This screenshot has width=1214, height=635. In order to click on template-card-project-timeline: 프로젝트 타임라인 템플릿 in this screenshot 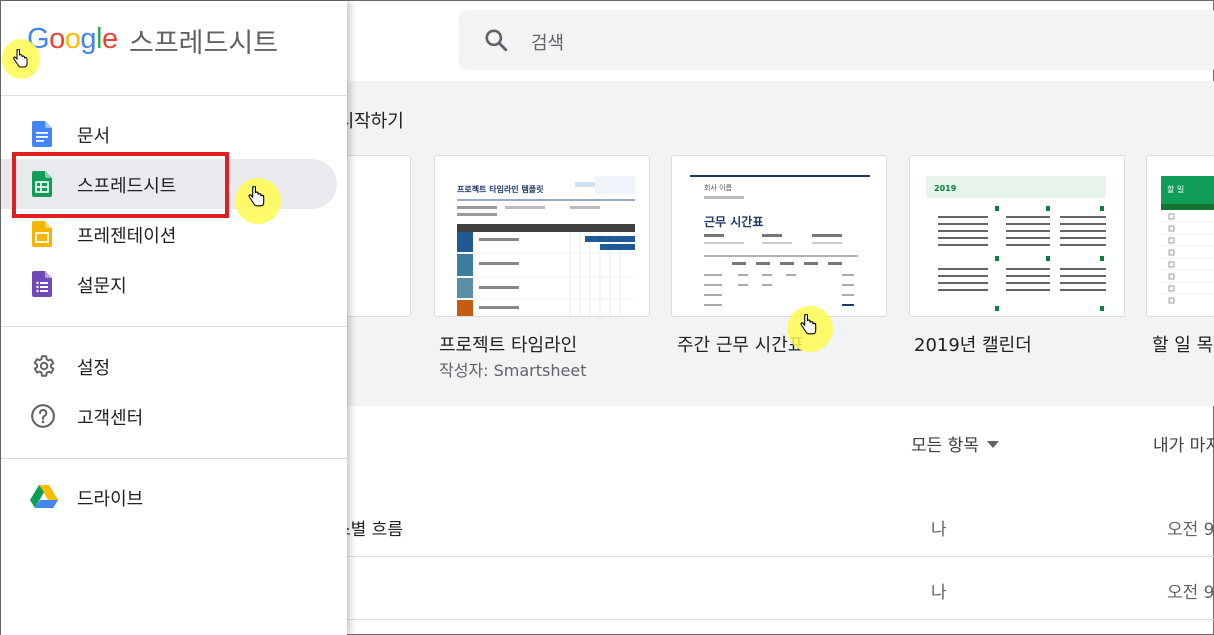, I will do `click(542, 236)`.